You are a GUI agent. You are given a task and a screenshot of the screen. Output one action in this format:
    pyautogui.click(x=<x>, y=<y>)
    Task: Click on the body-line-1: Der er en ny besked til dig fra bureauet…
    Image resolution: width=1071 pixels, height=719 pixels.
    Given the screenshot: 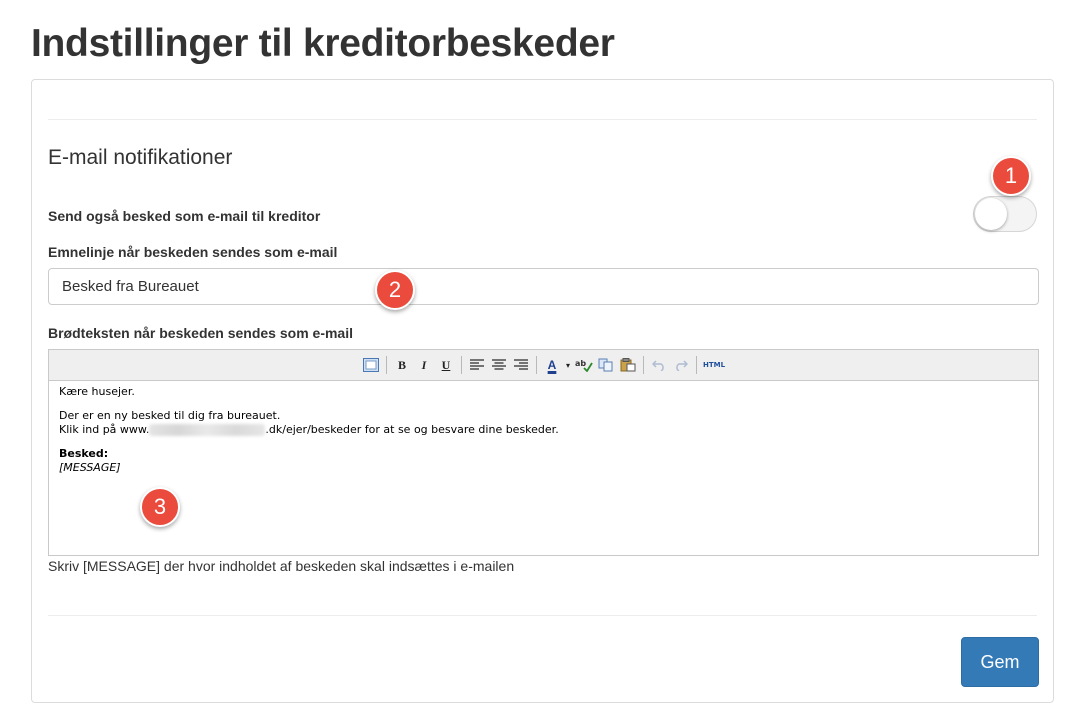 What is the action you would take?
    pyautogui.click(x=170, y=415)
    